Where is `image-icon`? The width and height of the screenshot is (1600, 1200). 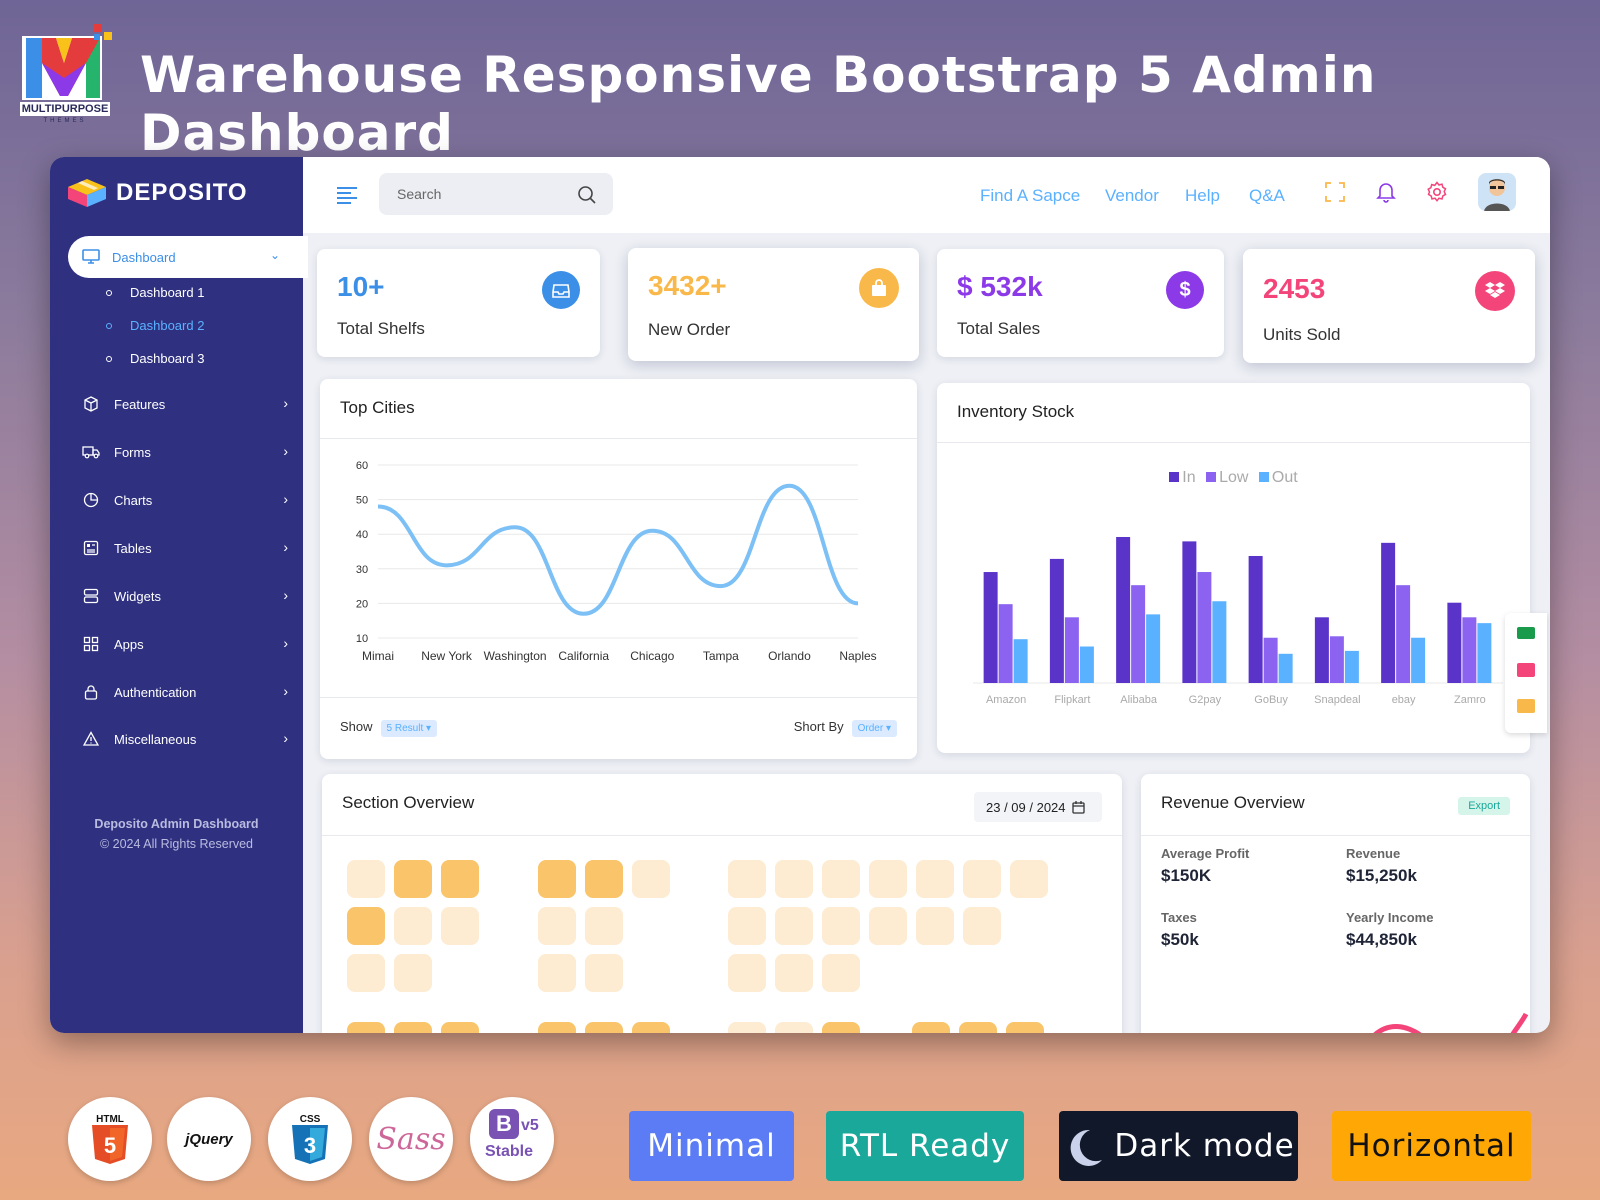
image-icon is located at coordinates (1526, 670).